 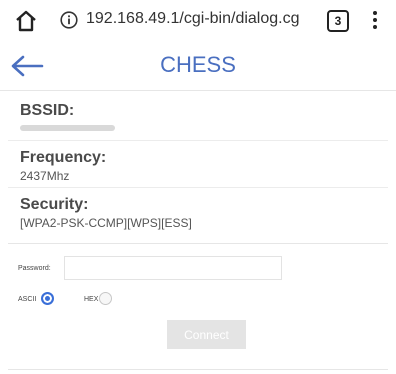 I want to click on address-bar: 192.168.49.1/cgi-bin/dialog.cg, so click(x=195, y=20).